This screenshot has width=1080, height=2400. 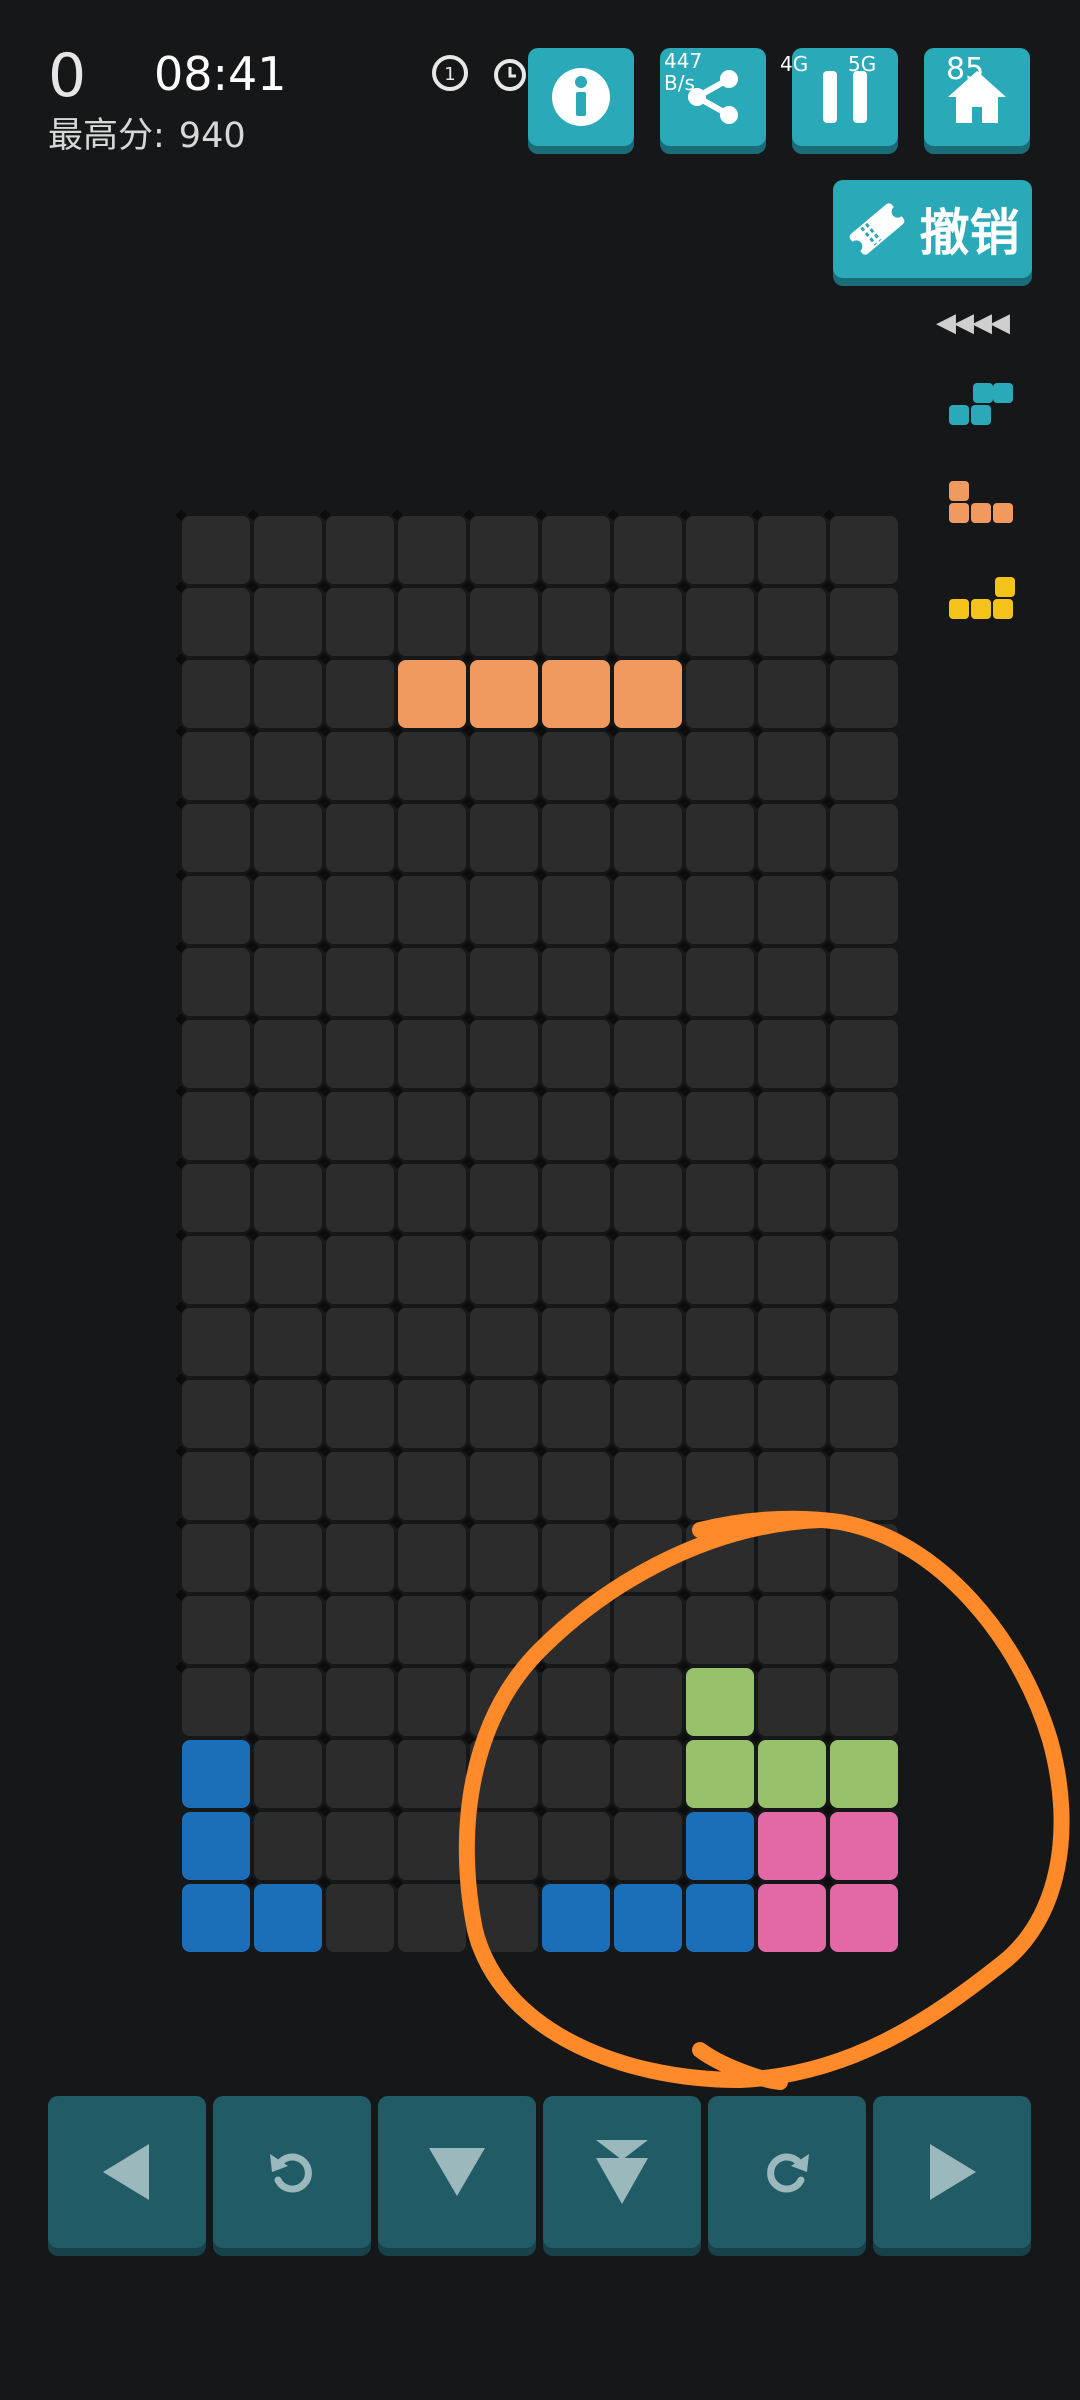 I want to click on double-down-icon, so click(x=622, y=2172).